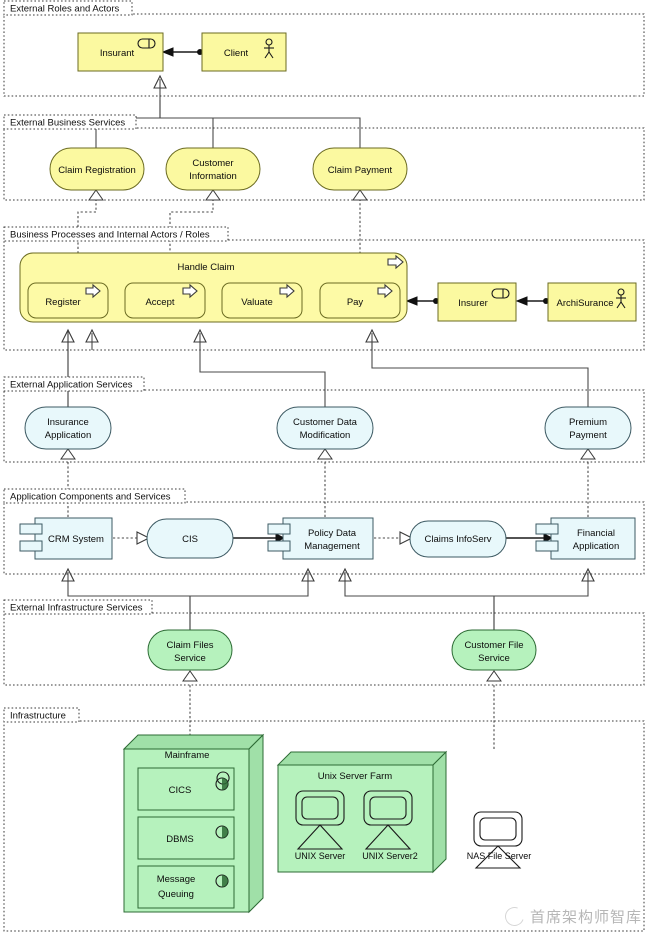 The image size is (650, 937). I want to click on node-label: Insurer, so click(473, 303).